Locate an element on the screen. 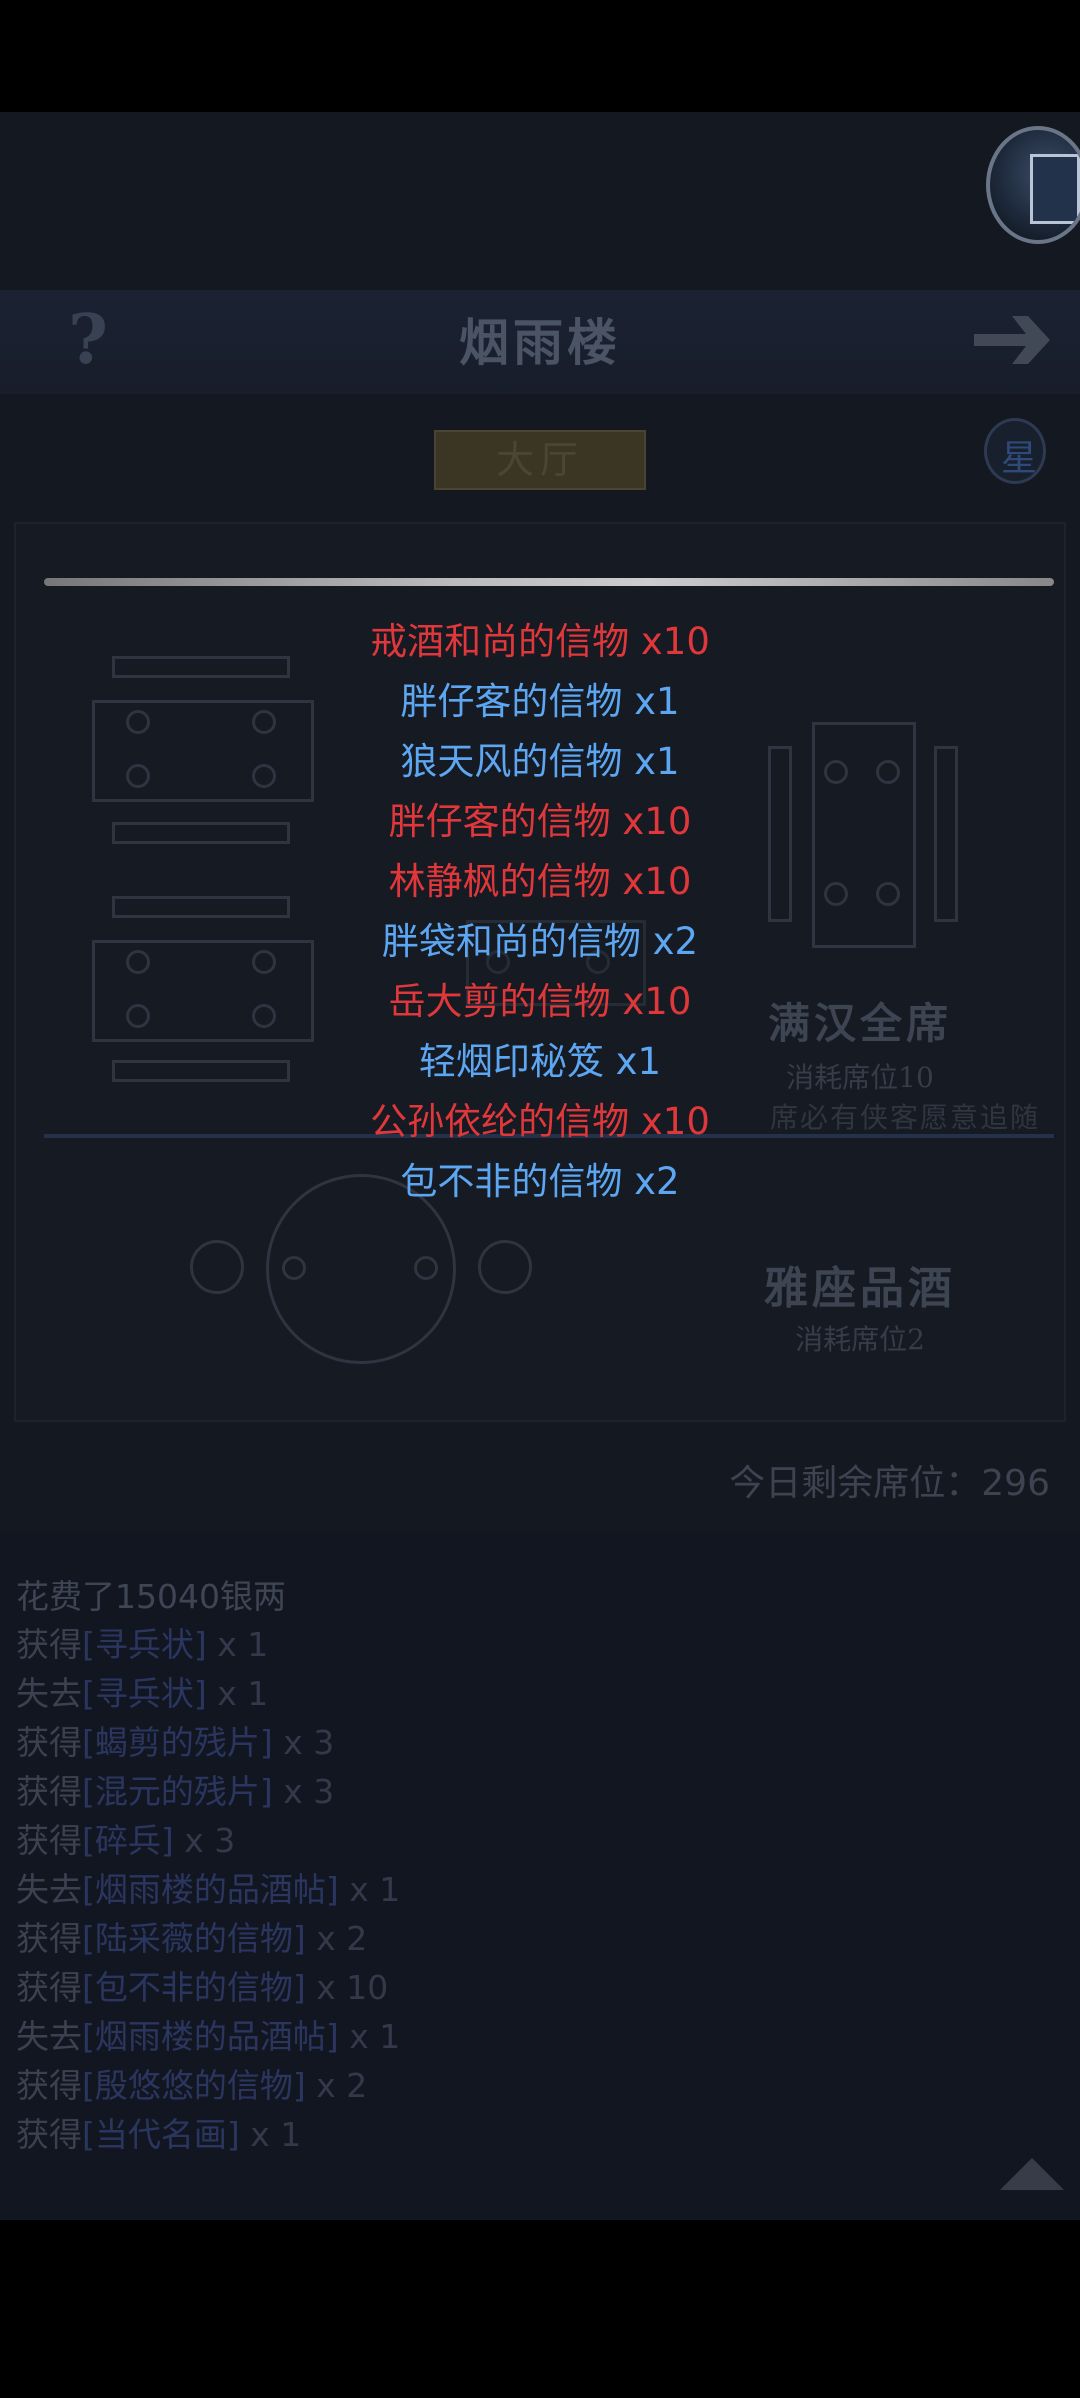 This screenshot has height=2398, width=1080. log-item: [碎兵] is located at coordinates (128, 1840).